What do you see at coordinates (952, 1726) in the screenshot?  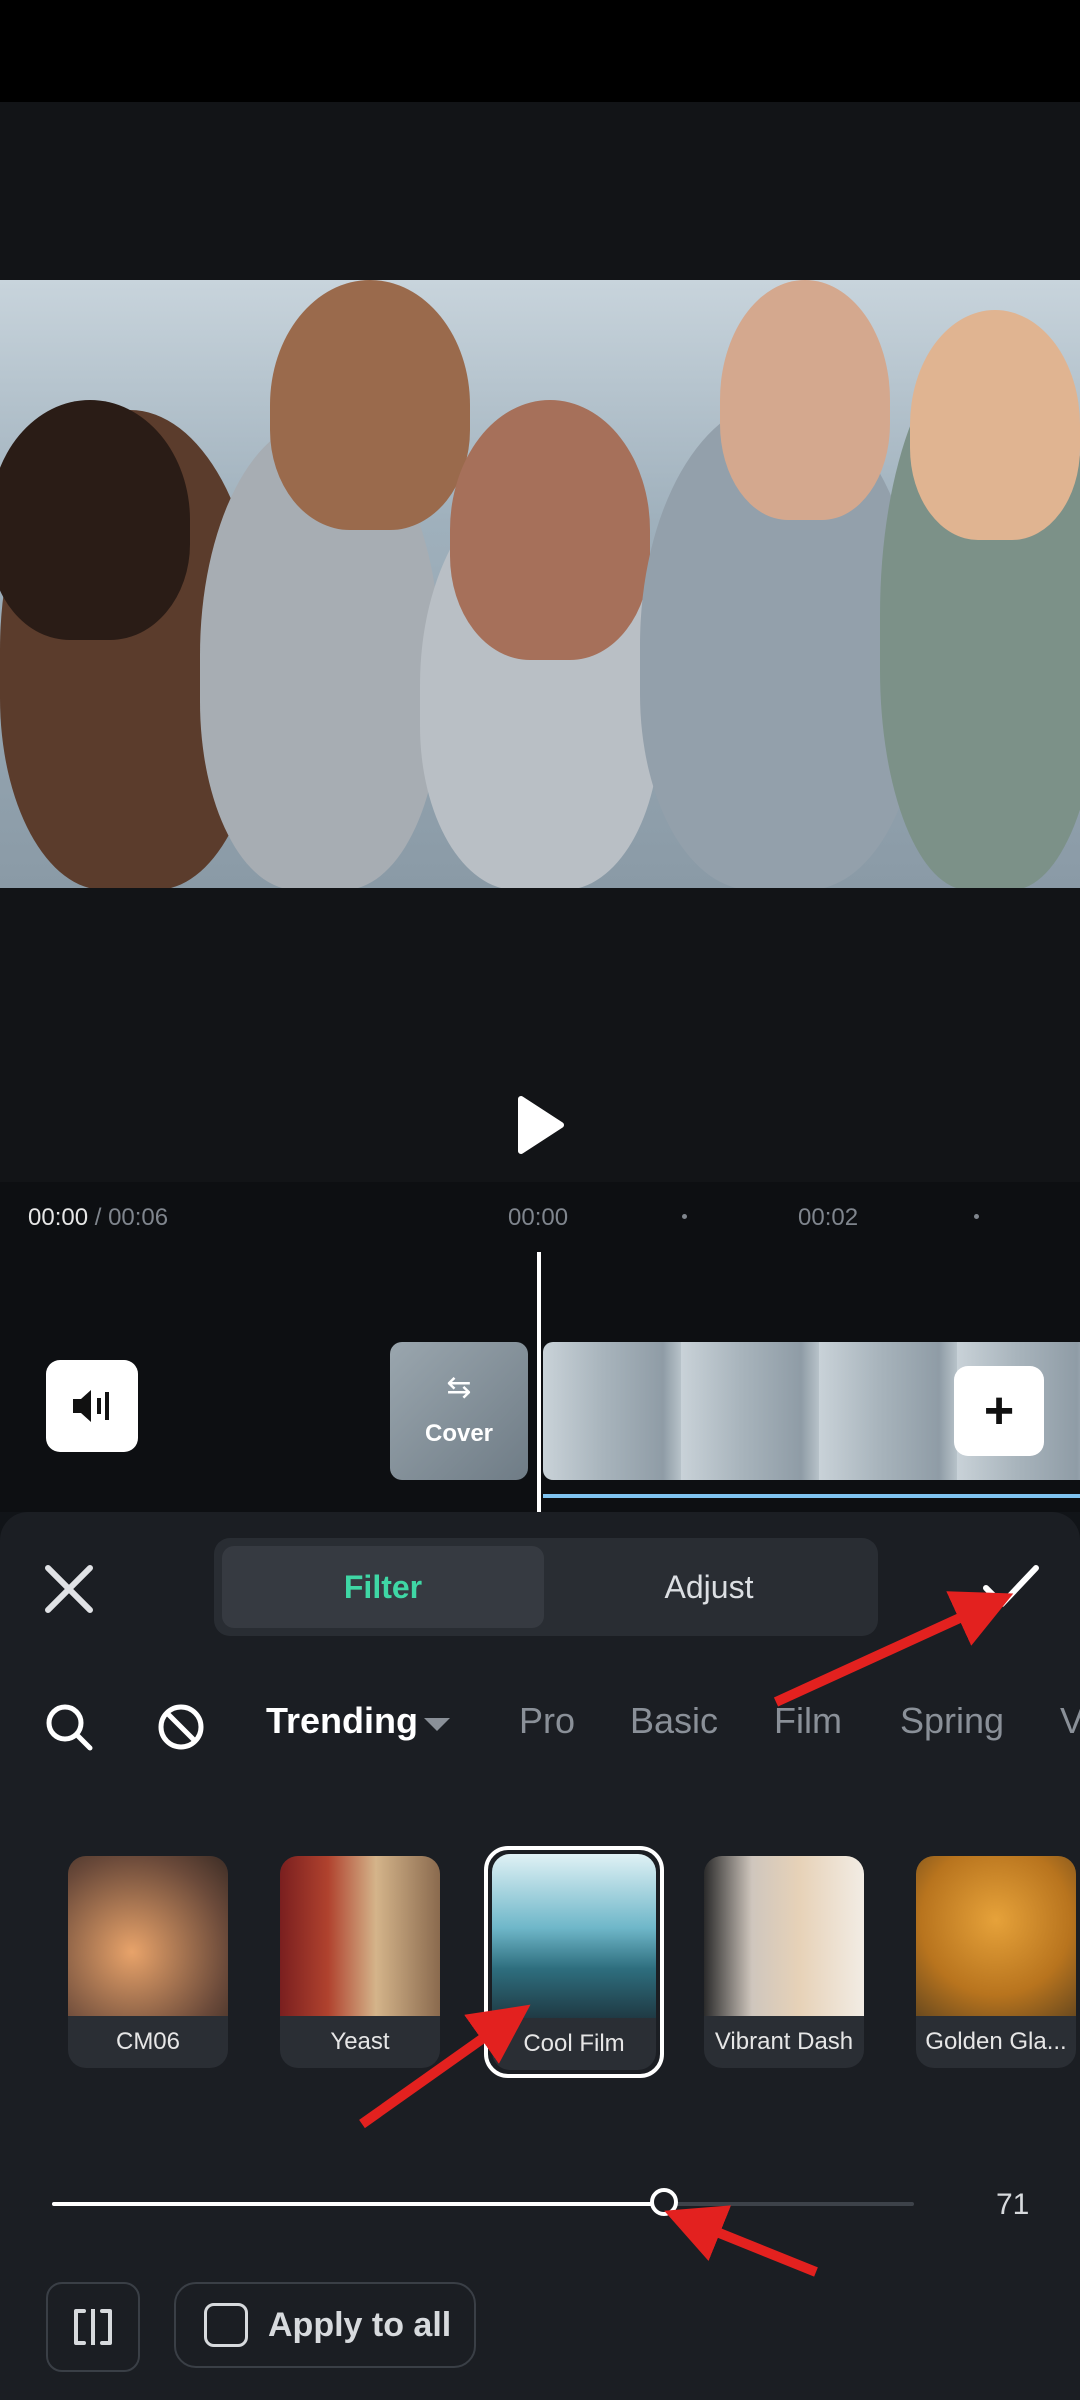 I see `category-spring: Spring` at bounding box center [952, 1726].